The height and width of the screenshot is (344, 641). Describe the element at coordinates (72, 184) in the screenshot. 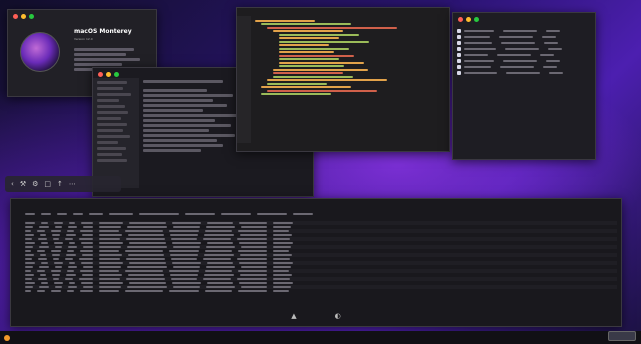

I see `more-icon: ⋯` at that location.